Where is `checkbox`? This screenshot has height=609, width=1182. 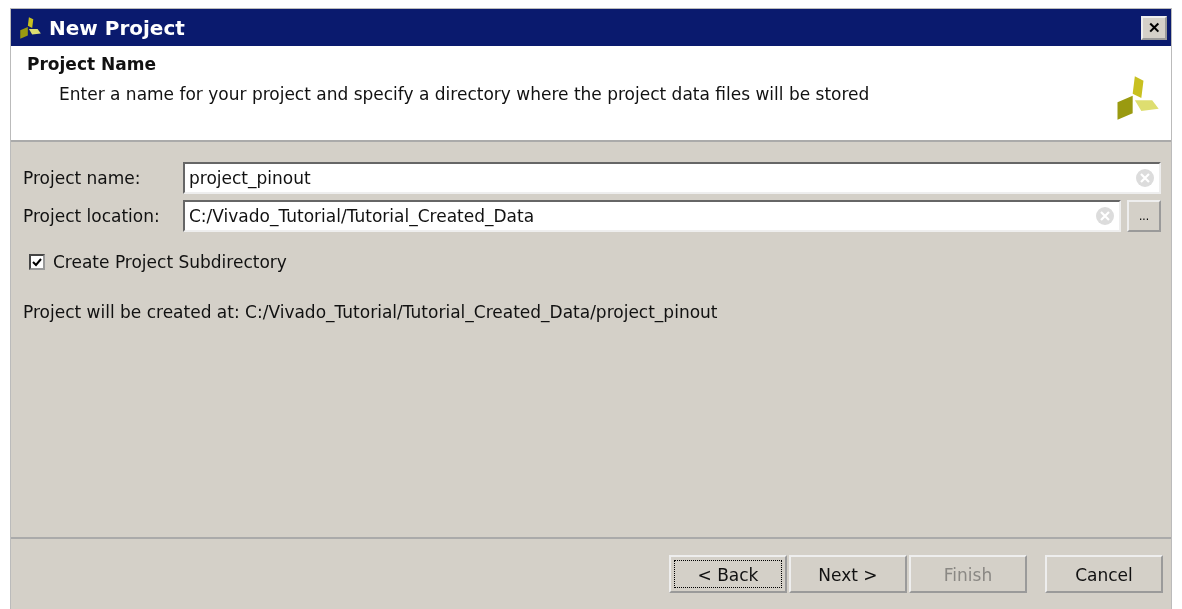
checkbox is located at coordinates (37, 262).